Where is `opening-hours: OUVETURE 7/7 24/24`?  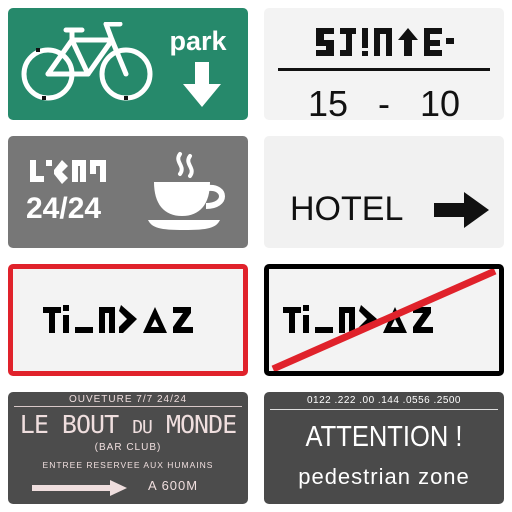
opening-hours: OUVETURE 7/7 24/24 is located at coordinates (128, 399).